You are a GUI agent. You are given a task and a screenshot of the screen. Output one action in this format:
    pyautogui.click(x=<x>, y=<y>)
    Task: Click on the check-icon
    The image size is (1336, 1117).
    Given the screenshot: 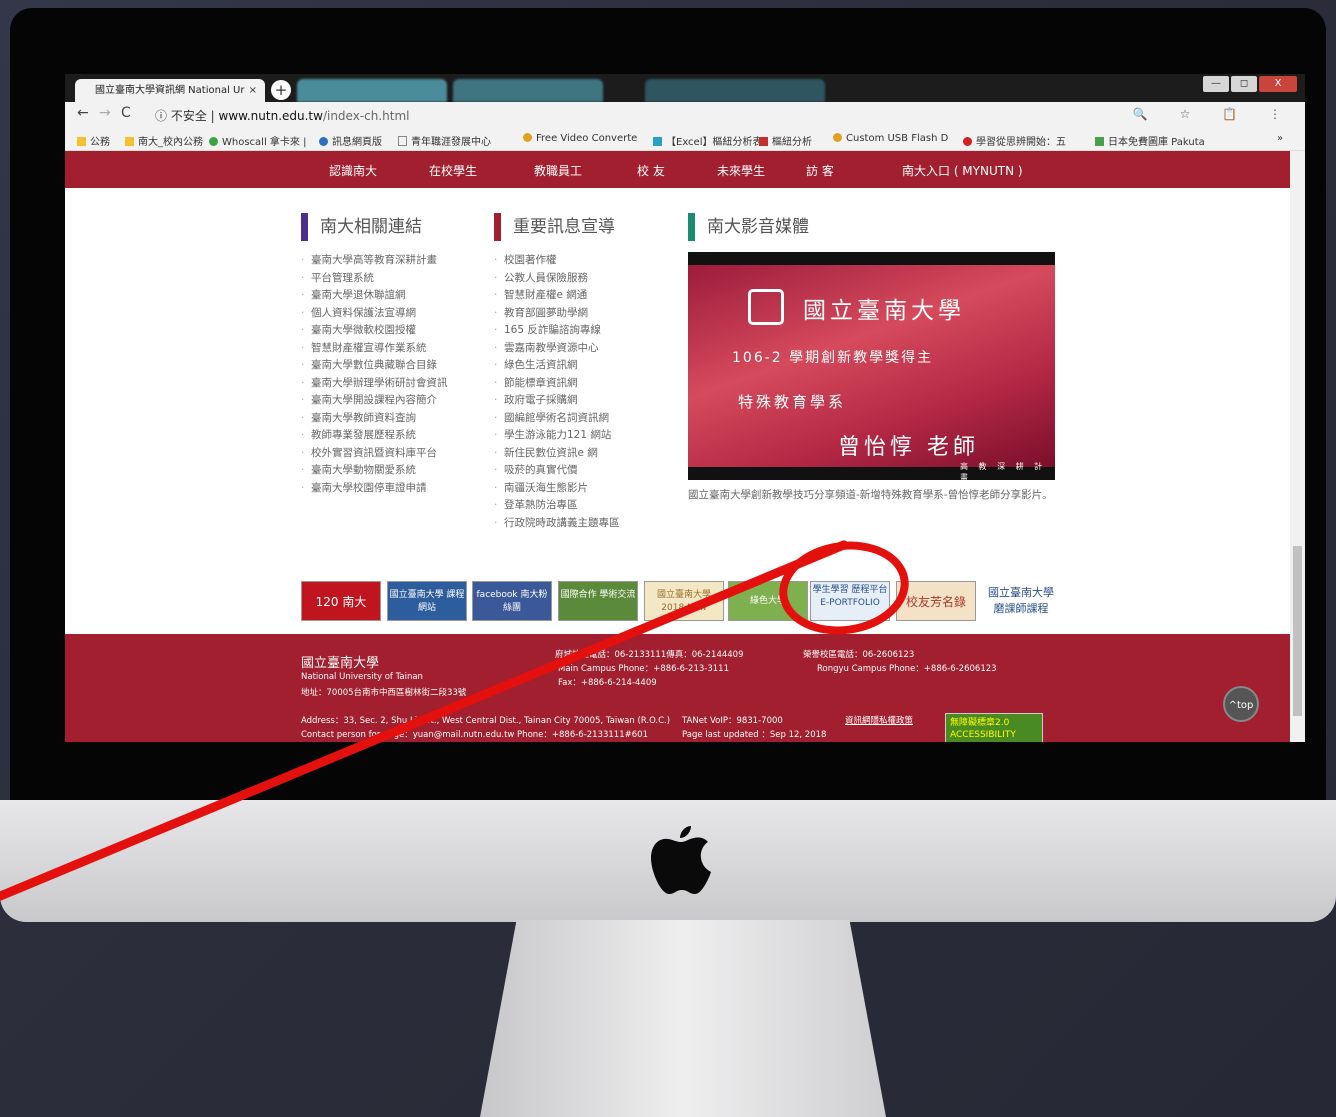 What is the action you would take?
    pyautogui.click(x=763, y=141)
    